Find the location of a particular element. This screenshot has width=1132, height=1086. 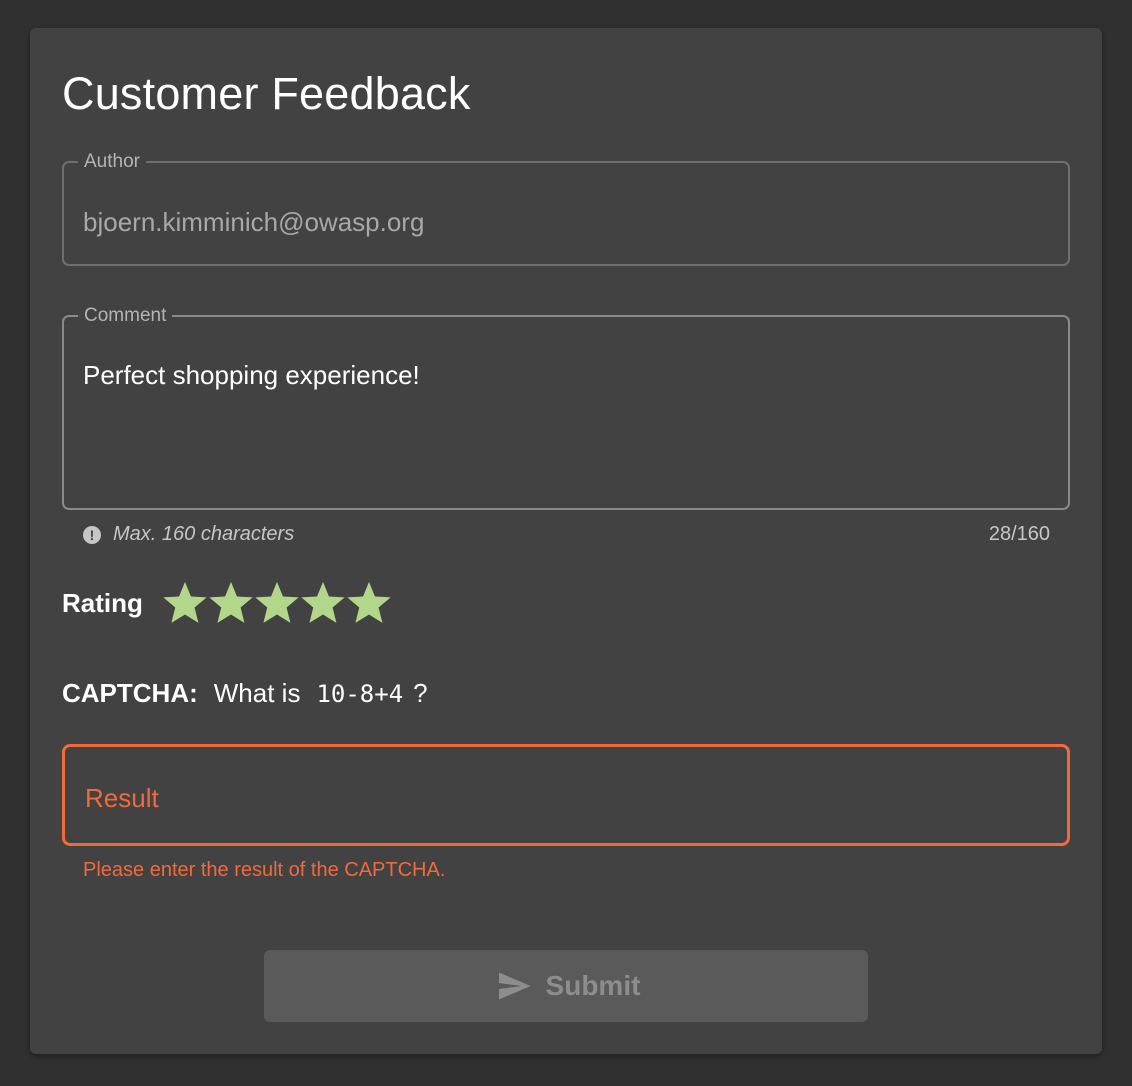

comment-hint: ! Max. 160 characters is located at coordinates (188, 534).